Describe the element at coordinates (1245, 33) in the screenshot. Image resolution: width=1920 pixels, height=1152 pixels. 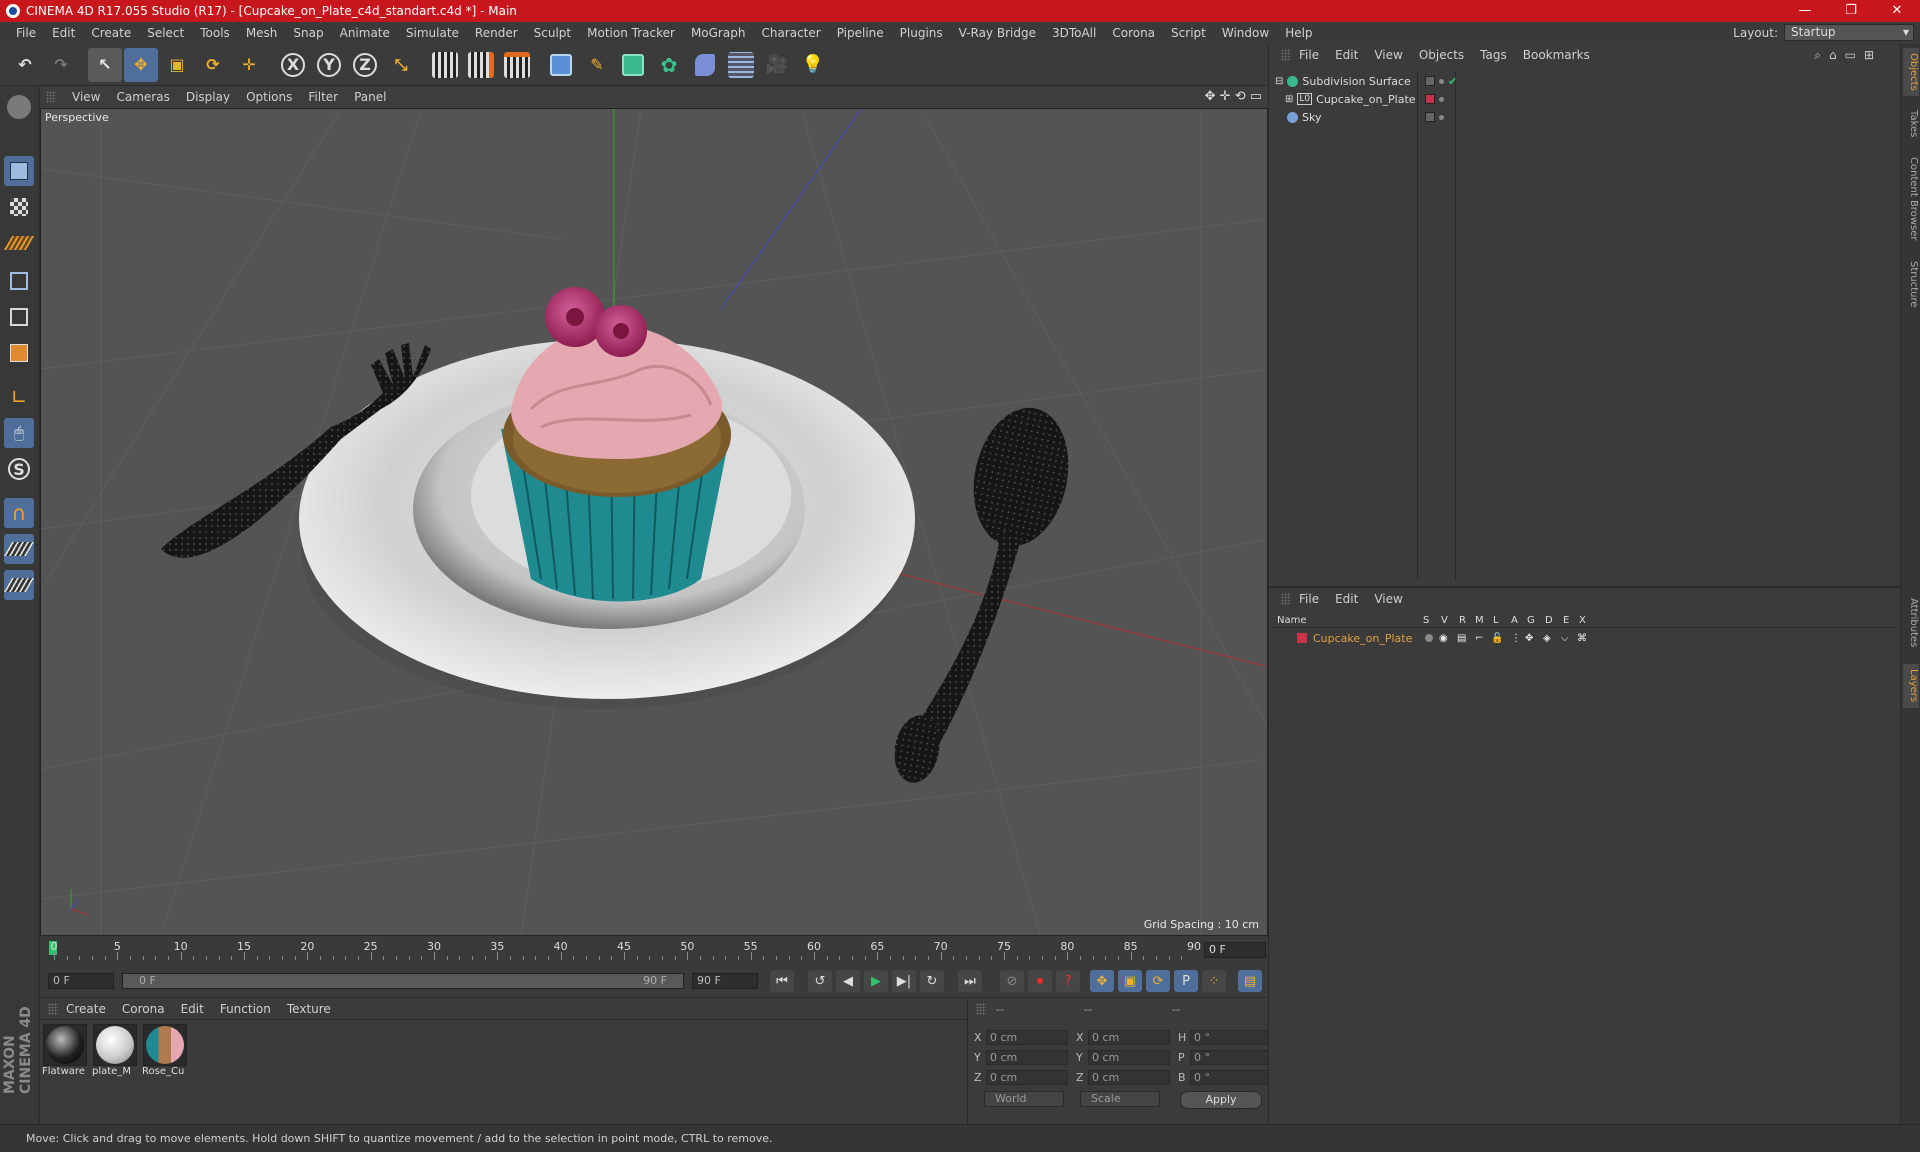
I see `menu-window: Window` at that location.